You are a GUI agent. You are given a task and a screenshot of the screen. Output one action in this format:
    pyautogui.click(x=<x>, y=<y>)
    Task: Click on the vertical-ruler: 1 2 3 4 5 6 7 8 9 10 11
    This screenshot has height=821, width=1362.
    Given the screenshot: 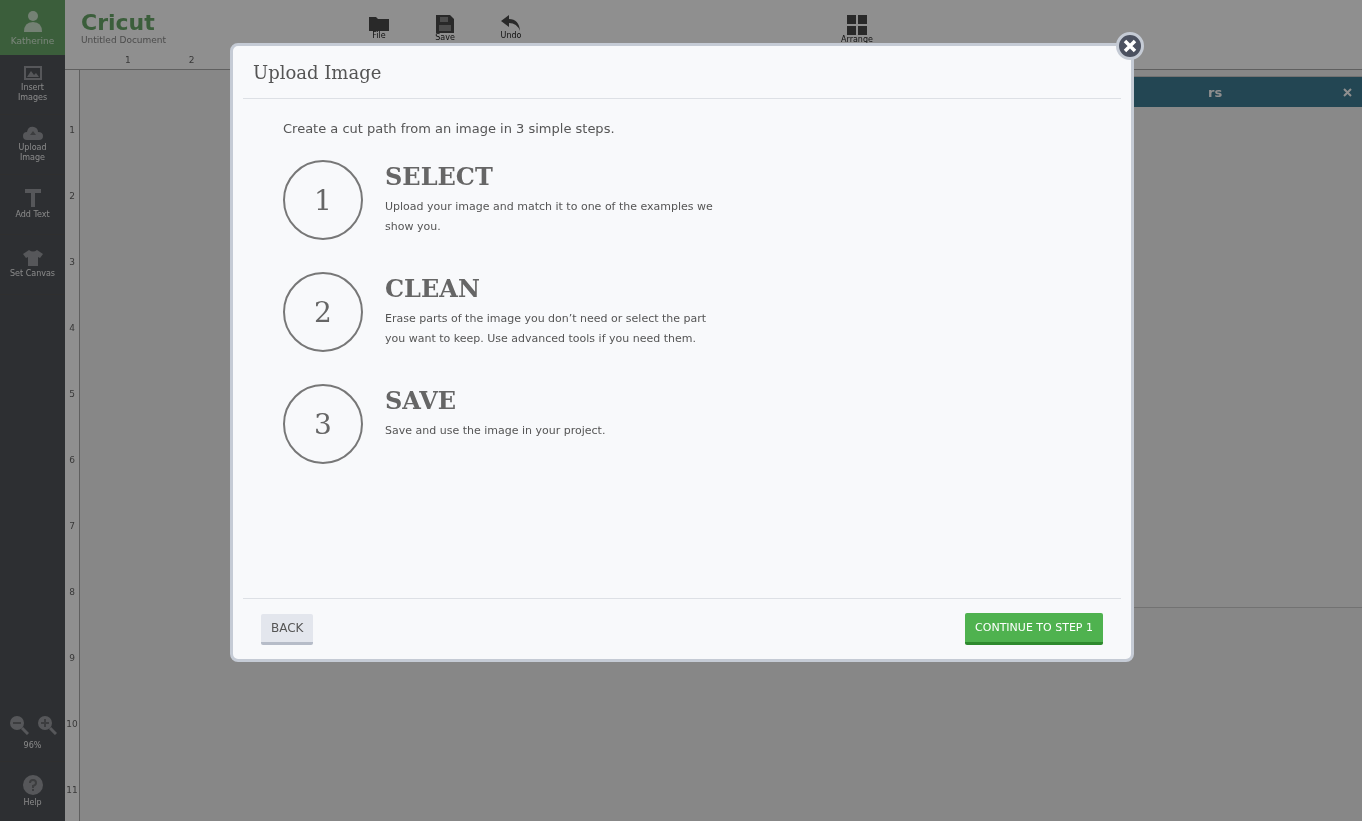 What is the action you would take?
    pyautogui.click(x=72, y=445)
    